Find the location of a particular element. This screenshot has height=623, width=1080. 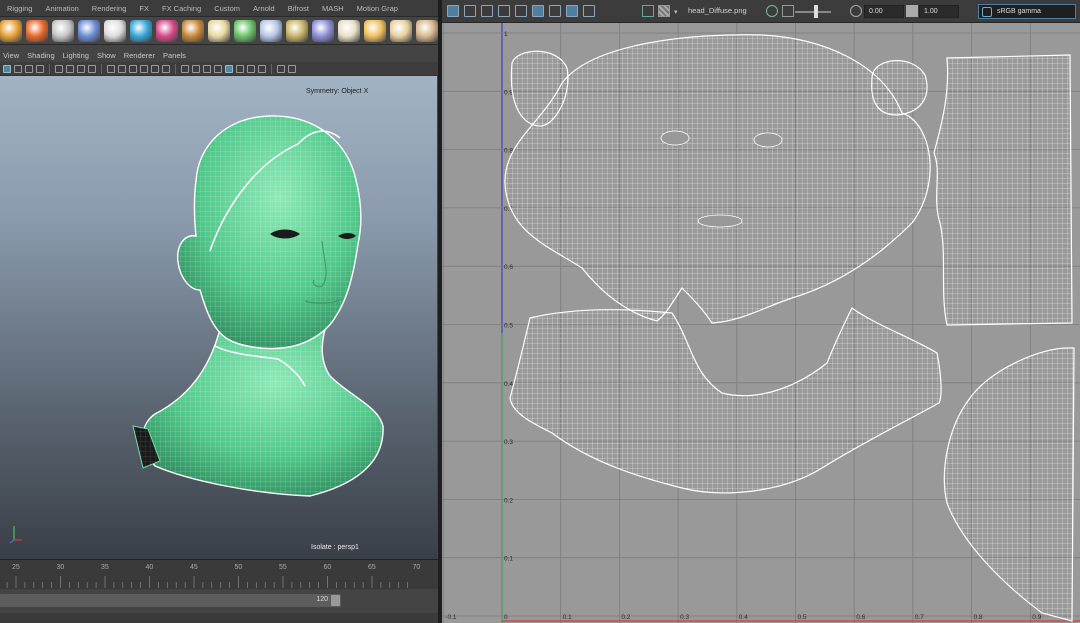

uv-shell-right-cap is located at coordinates (899, 88).